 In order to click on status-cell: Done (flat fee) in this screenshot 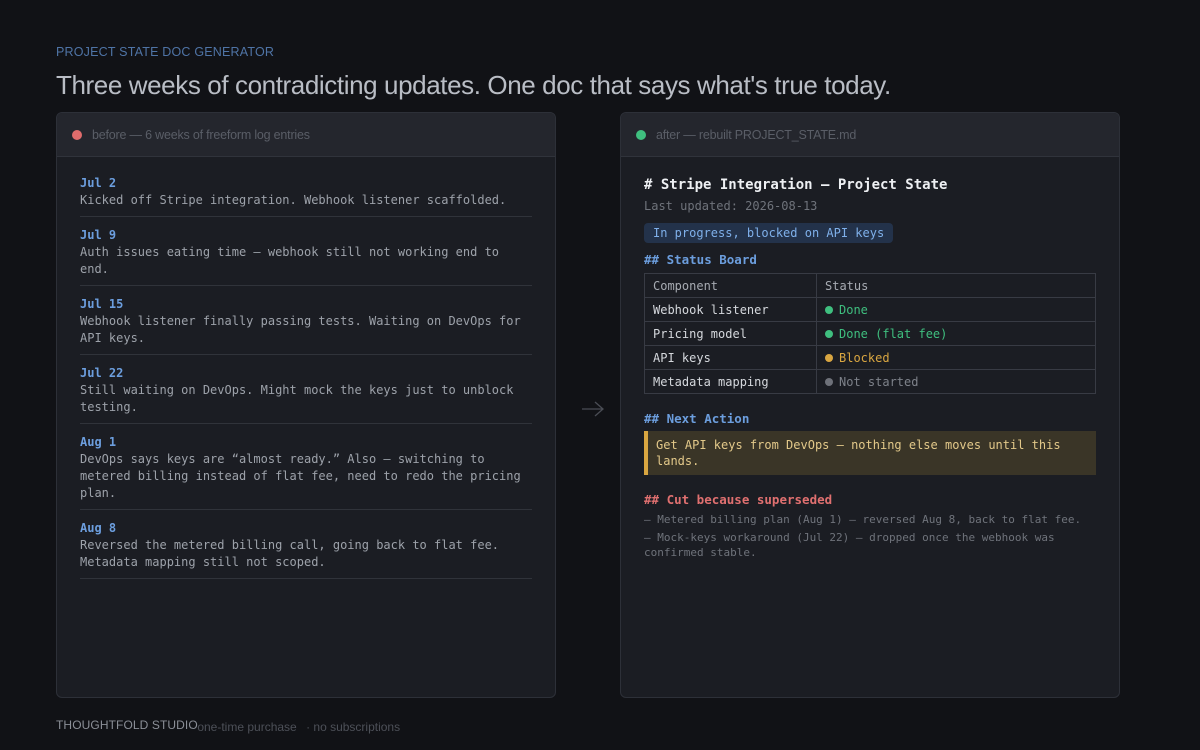, I will do `click(956, 333)`.